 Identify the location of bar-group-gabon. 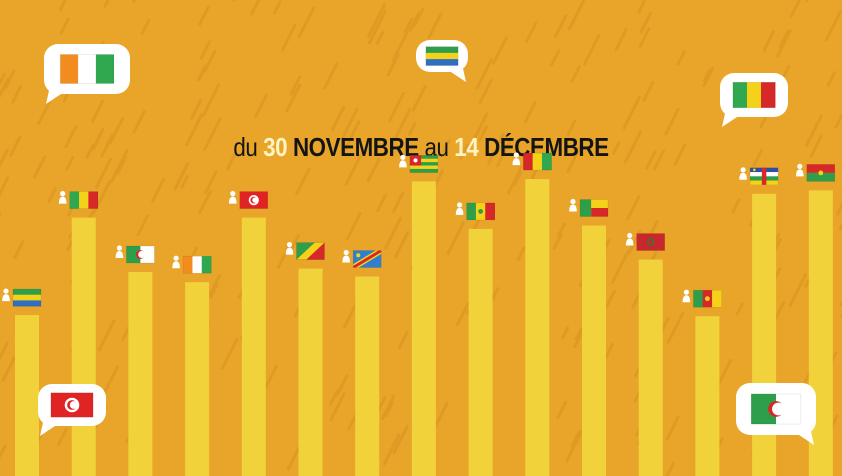
(22, 382).